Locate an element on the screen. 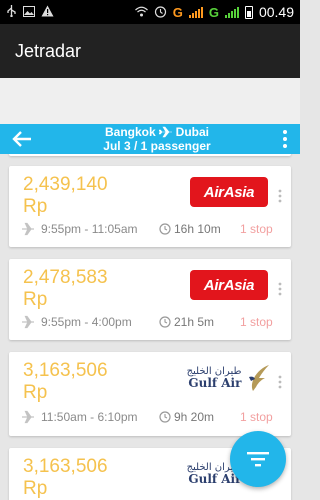 The image size is (320, 500). route-header: Bangkok Dubai Jul 3 / 1 passenger is located at coordinates (150, 139).